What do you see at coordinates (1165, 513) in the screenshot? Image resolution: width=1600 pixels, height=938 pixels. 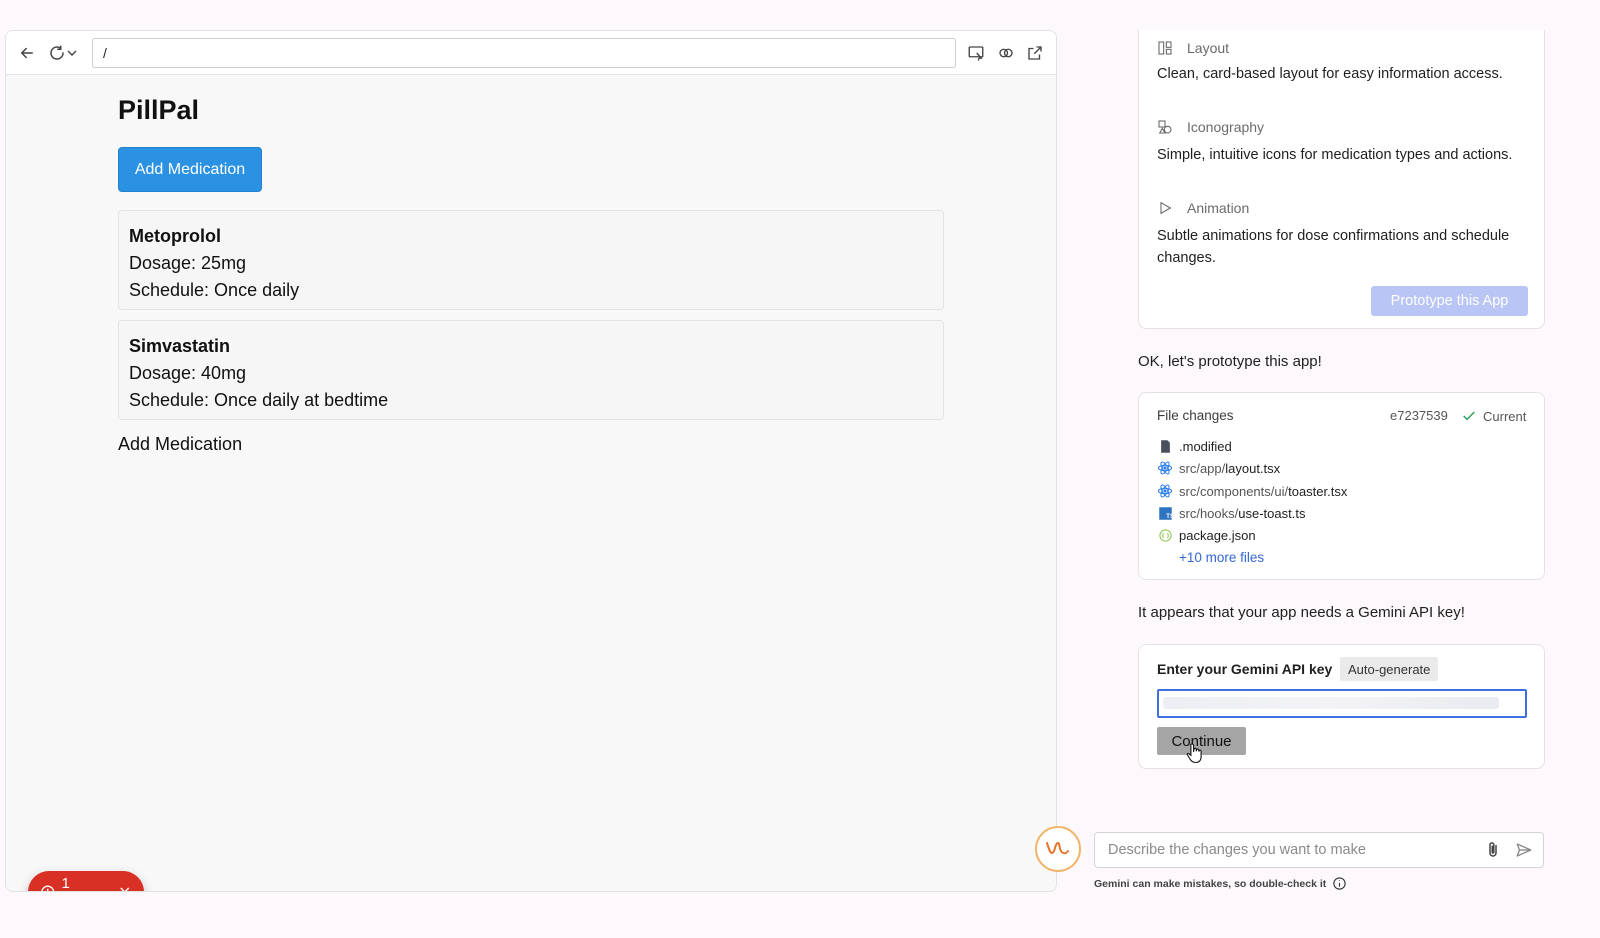 I see `typescript-icon: TS` at bounding box center [1165, 513].